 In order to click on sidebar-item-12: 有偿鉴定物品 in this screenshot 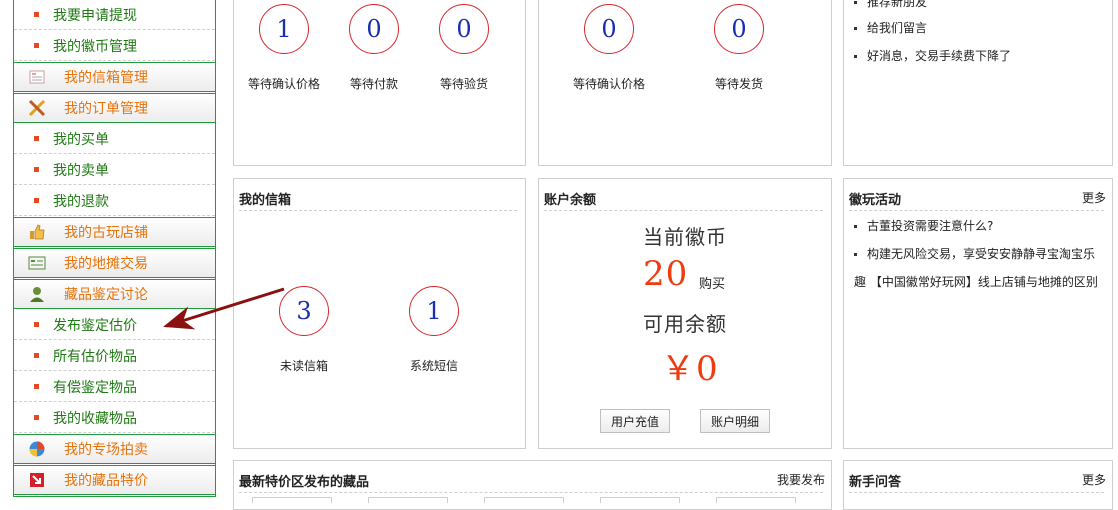, I will do `click(114, 387)`.